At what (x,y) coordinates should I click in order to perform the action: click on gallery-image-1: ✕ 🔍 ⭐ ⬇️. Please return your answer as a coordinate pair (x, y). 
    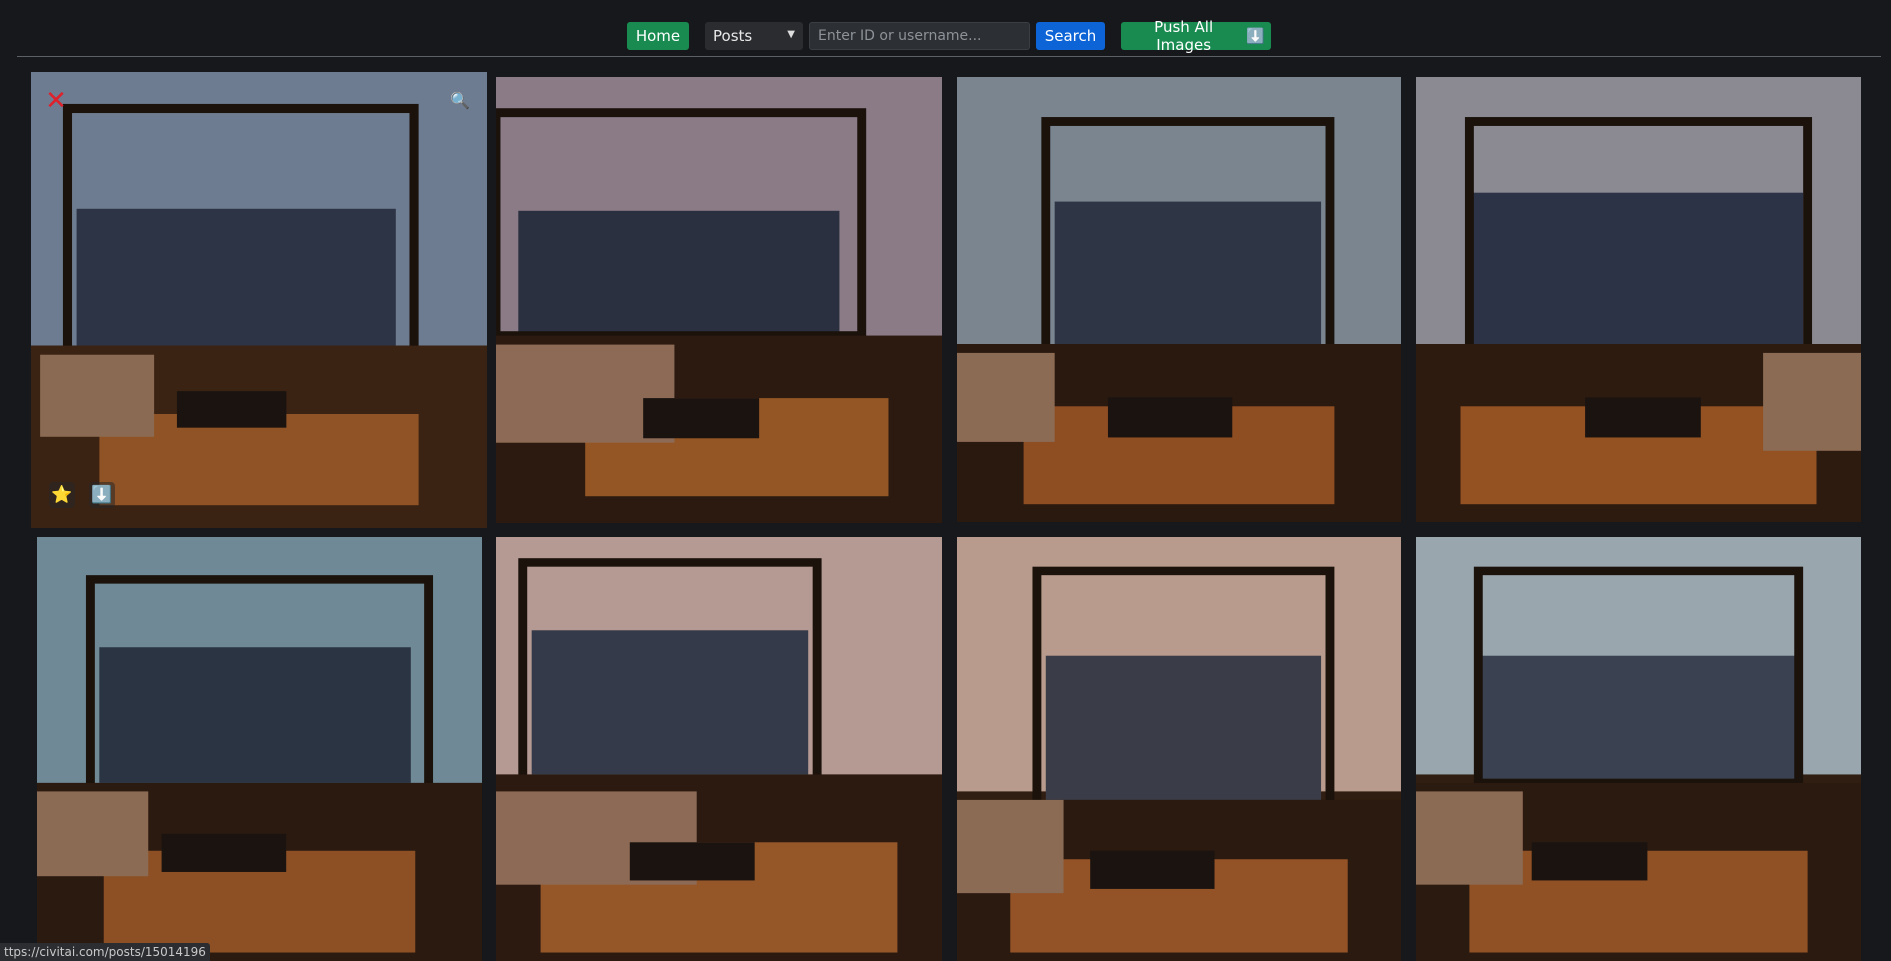
    Looking at the image, I should click on (259, 300).